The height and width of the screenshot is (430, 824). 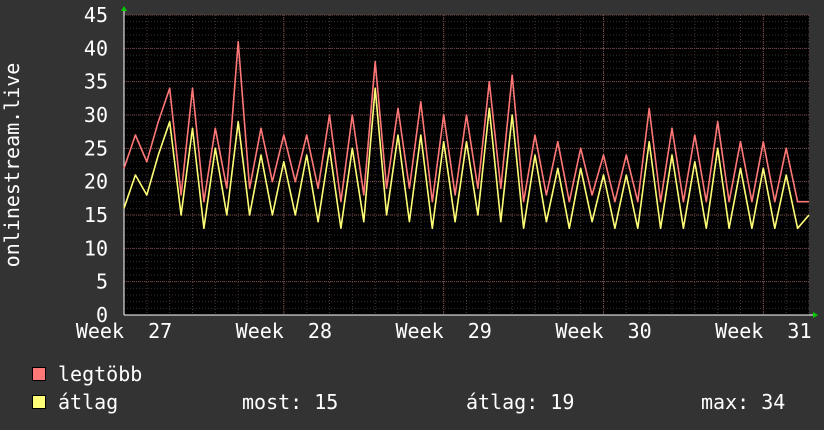 What do you see at coordinates (39, 402) in the screenshot?
I see `legend-swatch-avg` at bounding box center [39, 402].